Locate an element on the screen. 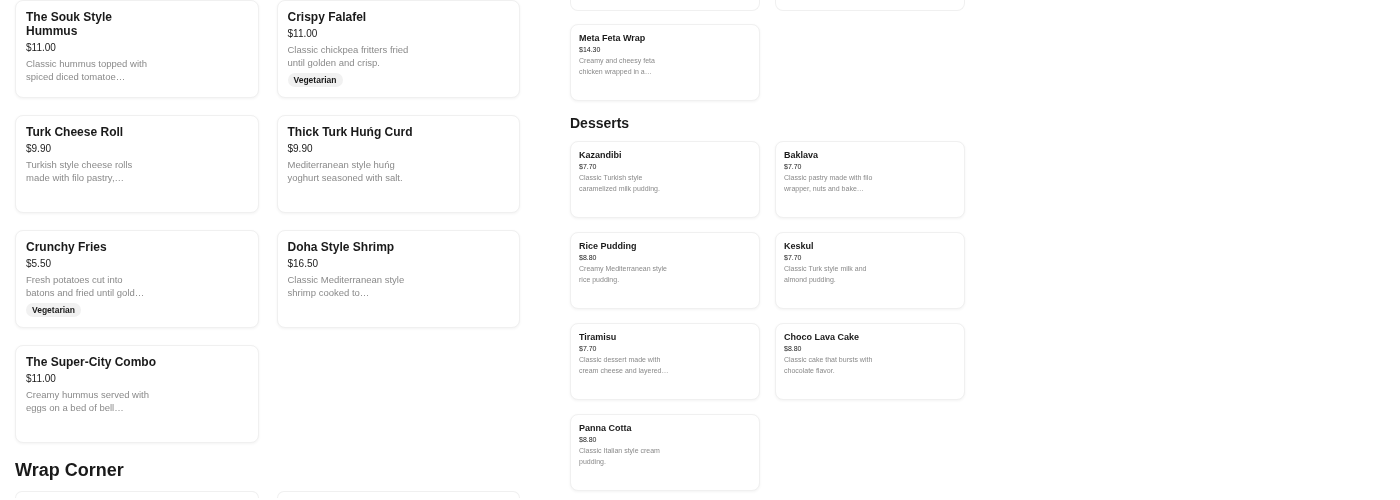 The image size is (1400, 500). item-name: Tiramisu is located at coordinates (598, 337).